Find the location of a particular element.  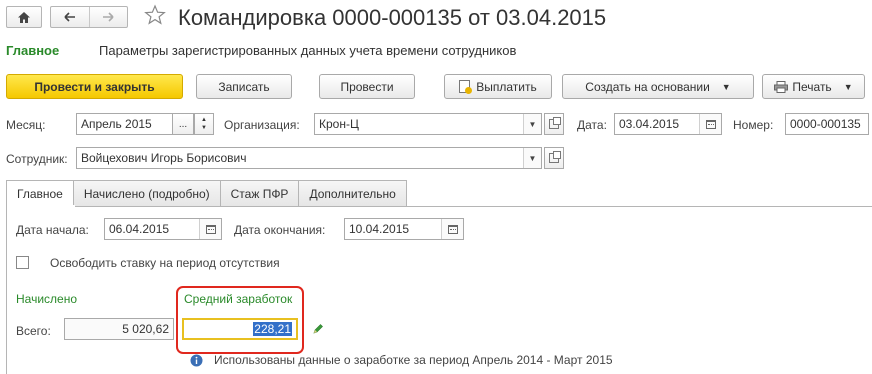

history-nav is located at coordinates (89, 17).